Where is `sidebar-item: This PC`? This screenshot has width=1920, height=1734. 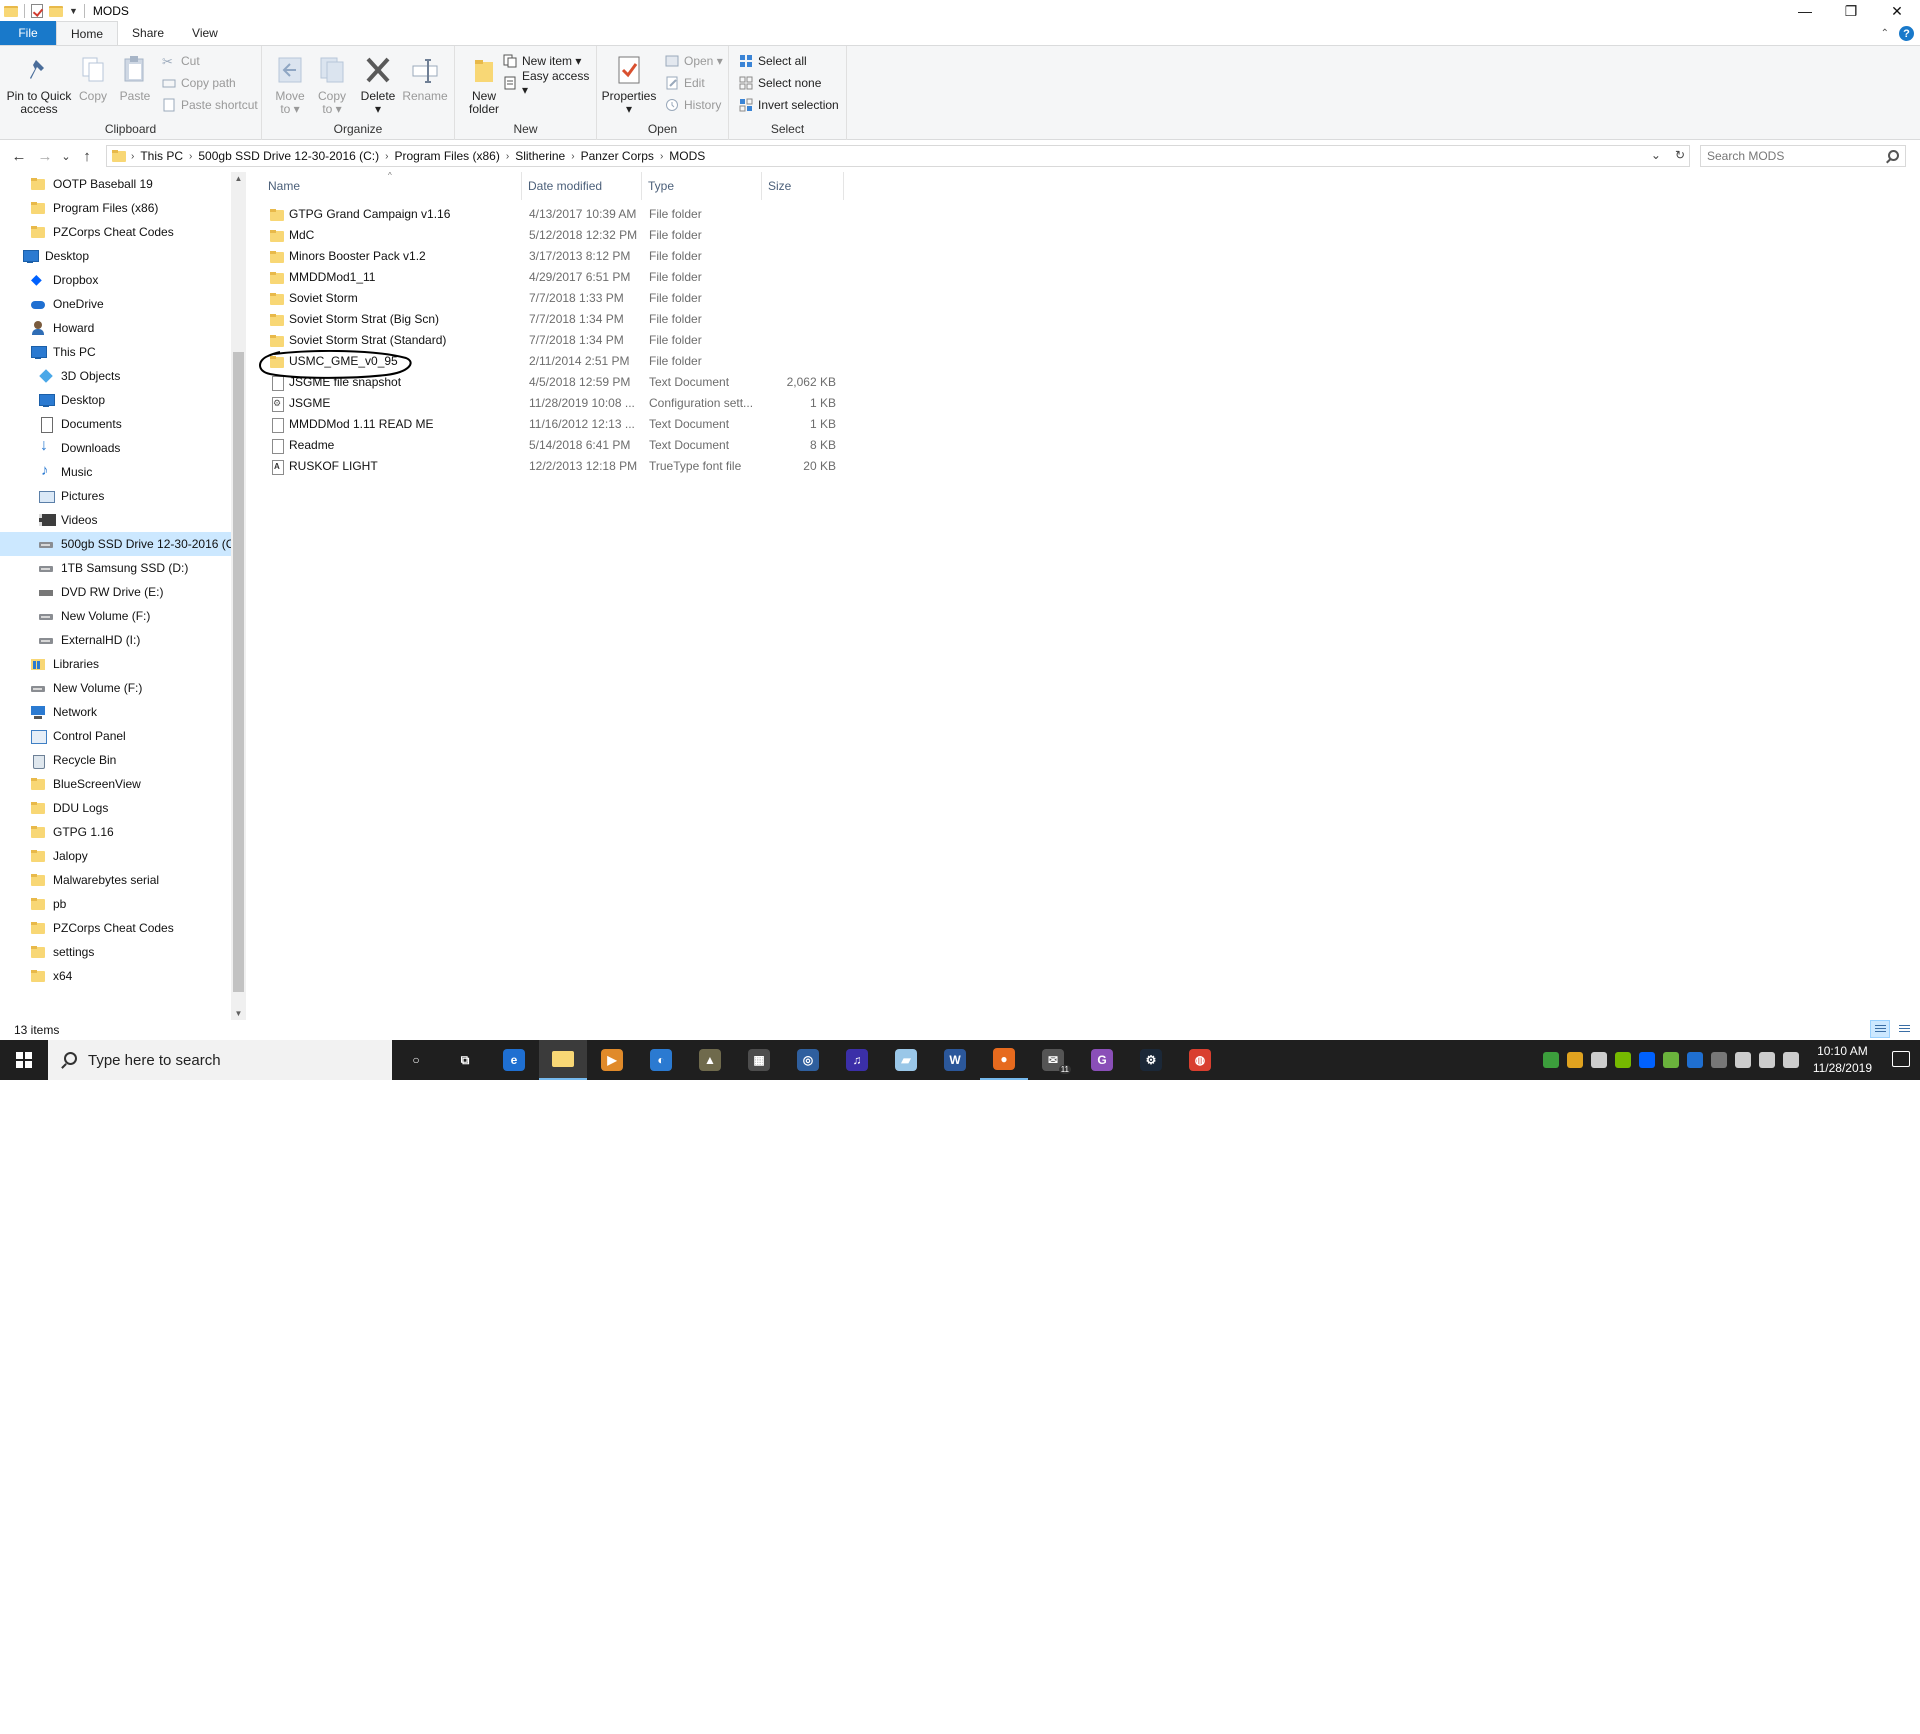 sidebar-item: This PC is located at coordinates (115, 352).